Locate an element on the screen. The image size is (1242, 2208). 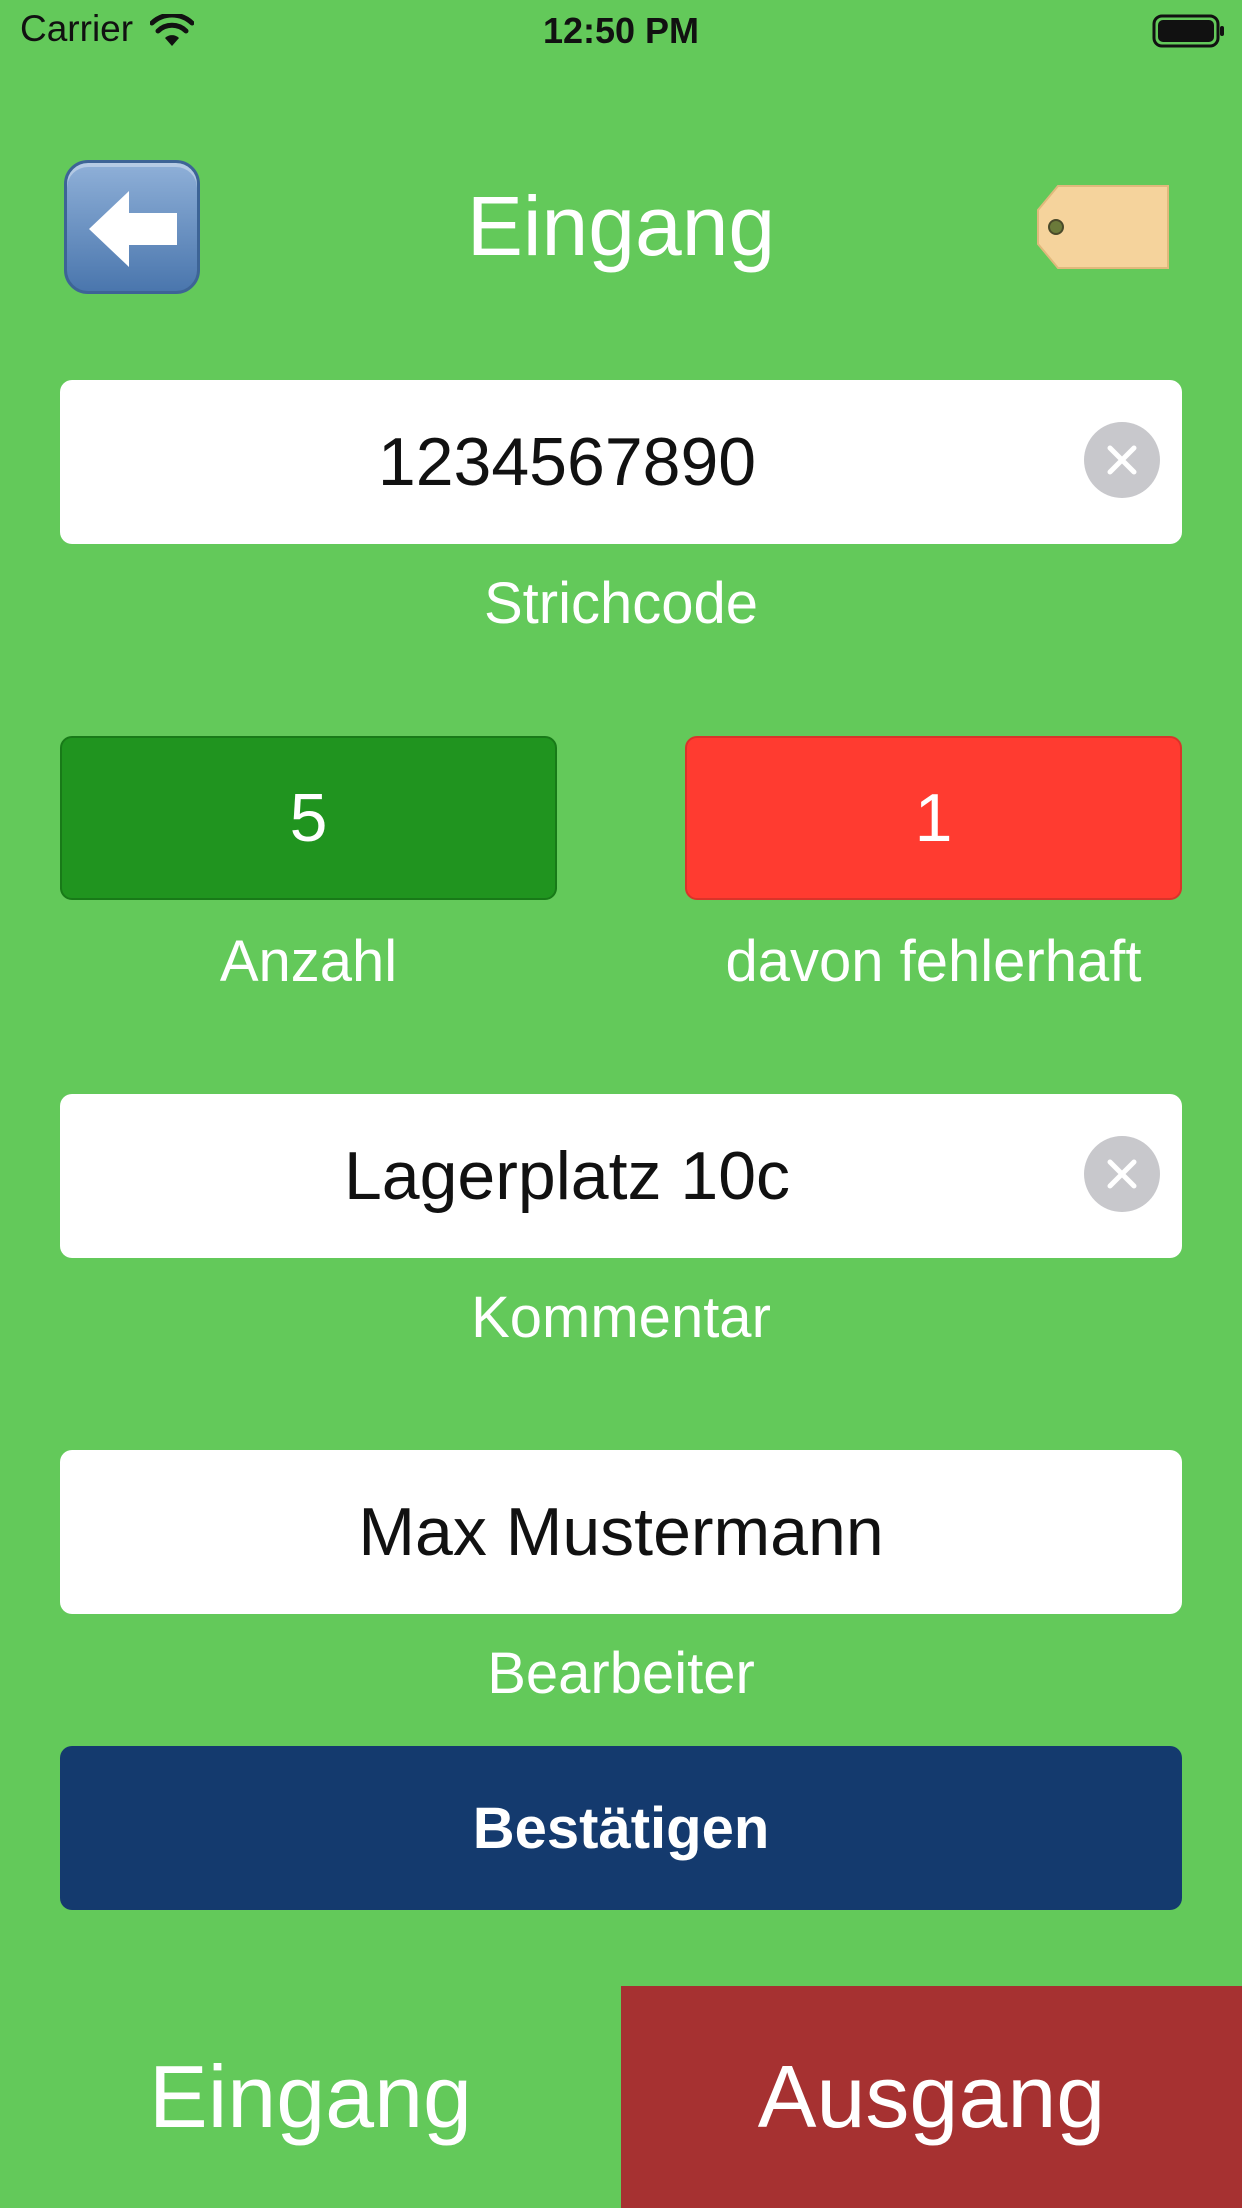
tag-button is located at coordinates (1104, 229).